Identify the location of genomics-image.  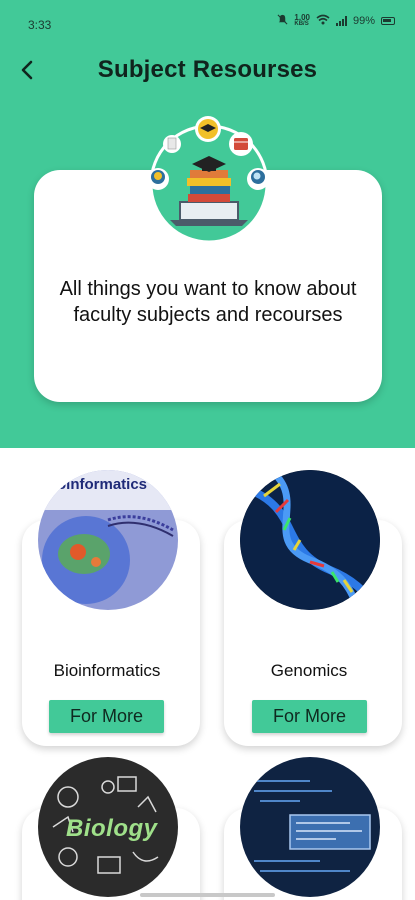
(310, 540).